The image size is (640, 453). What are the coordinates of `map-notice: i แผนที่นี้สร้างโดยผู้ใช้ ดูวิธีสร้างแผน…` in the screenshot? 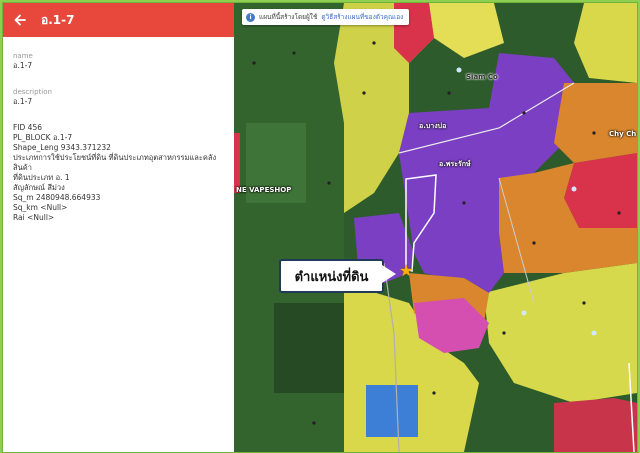 It's located at (326, 17).